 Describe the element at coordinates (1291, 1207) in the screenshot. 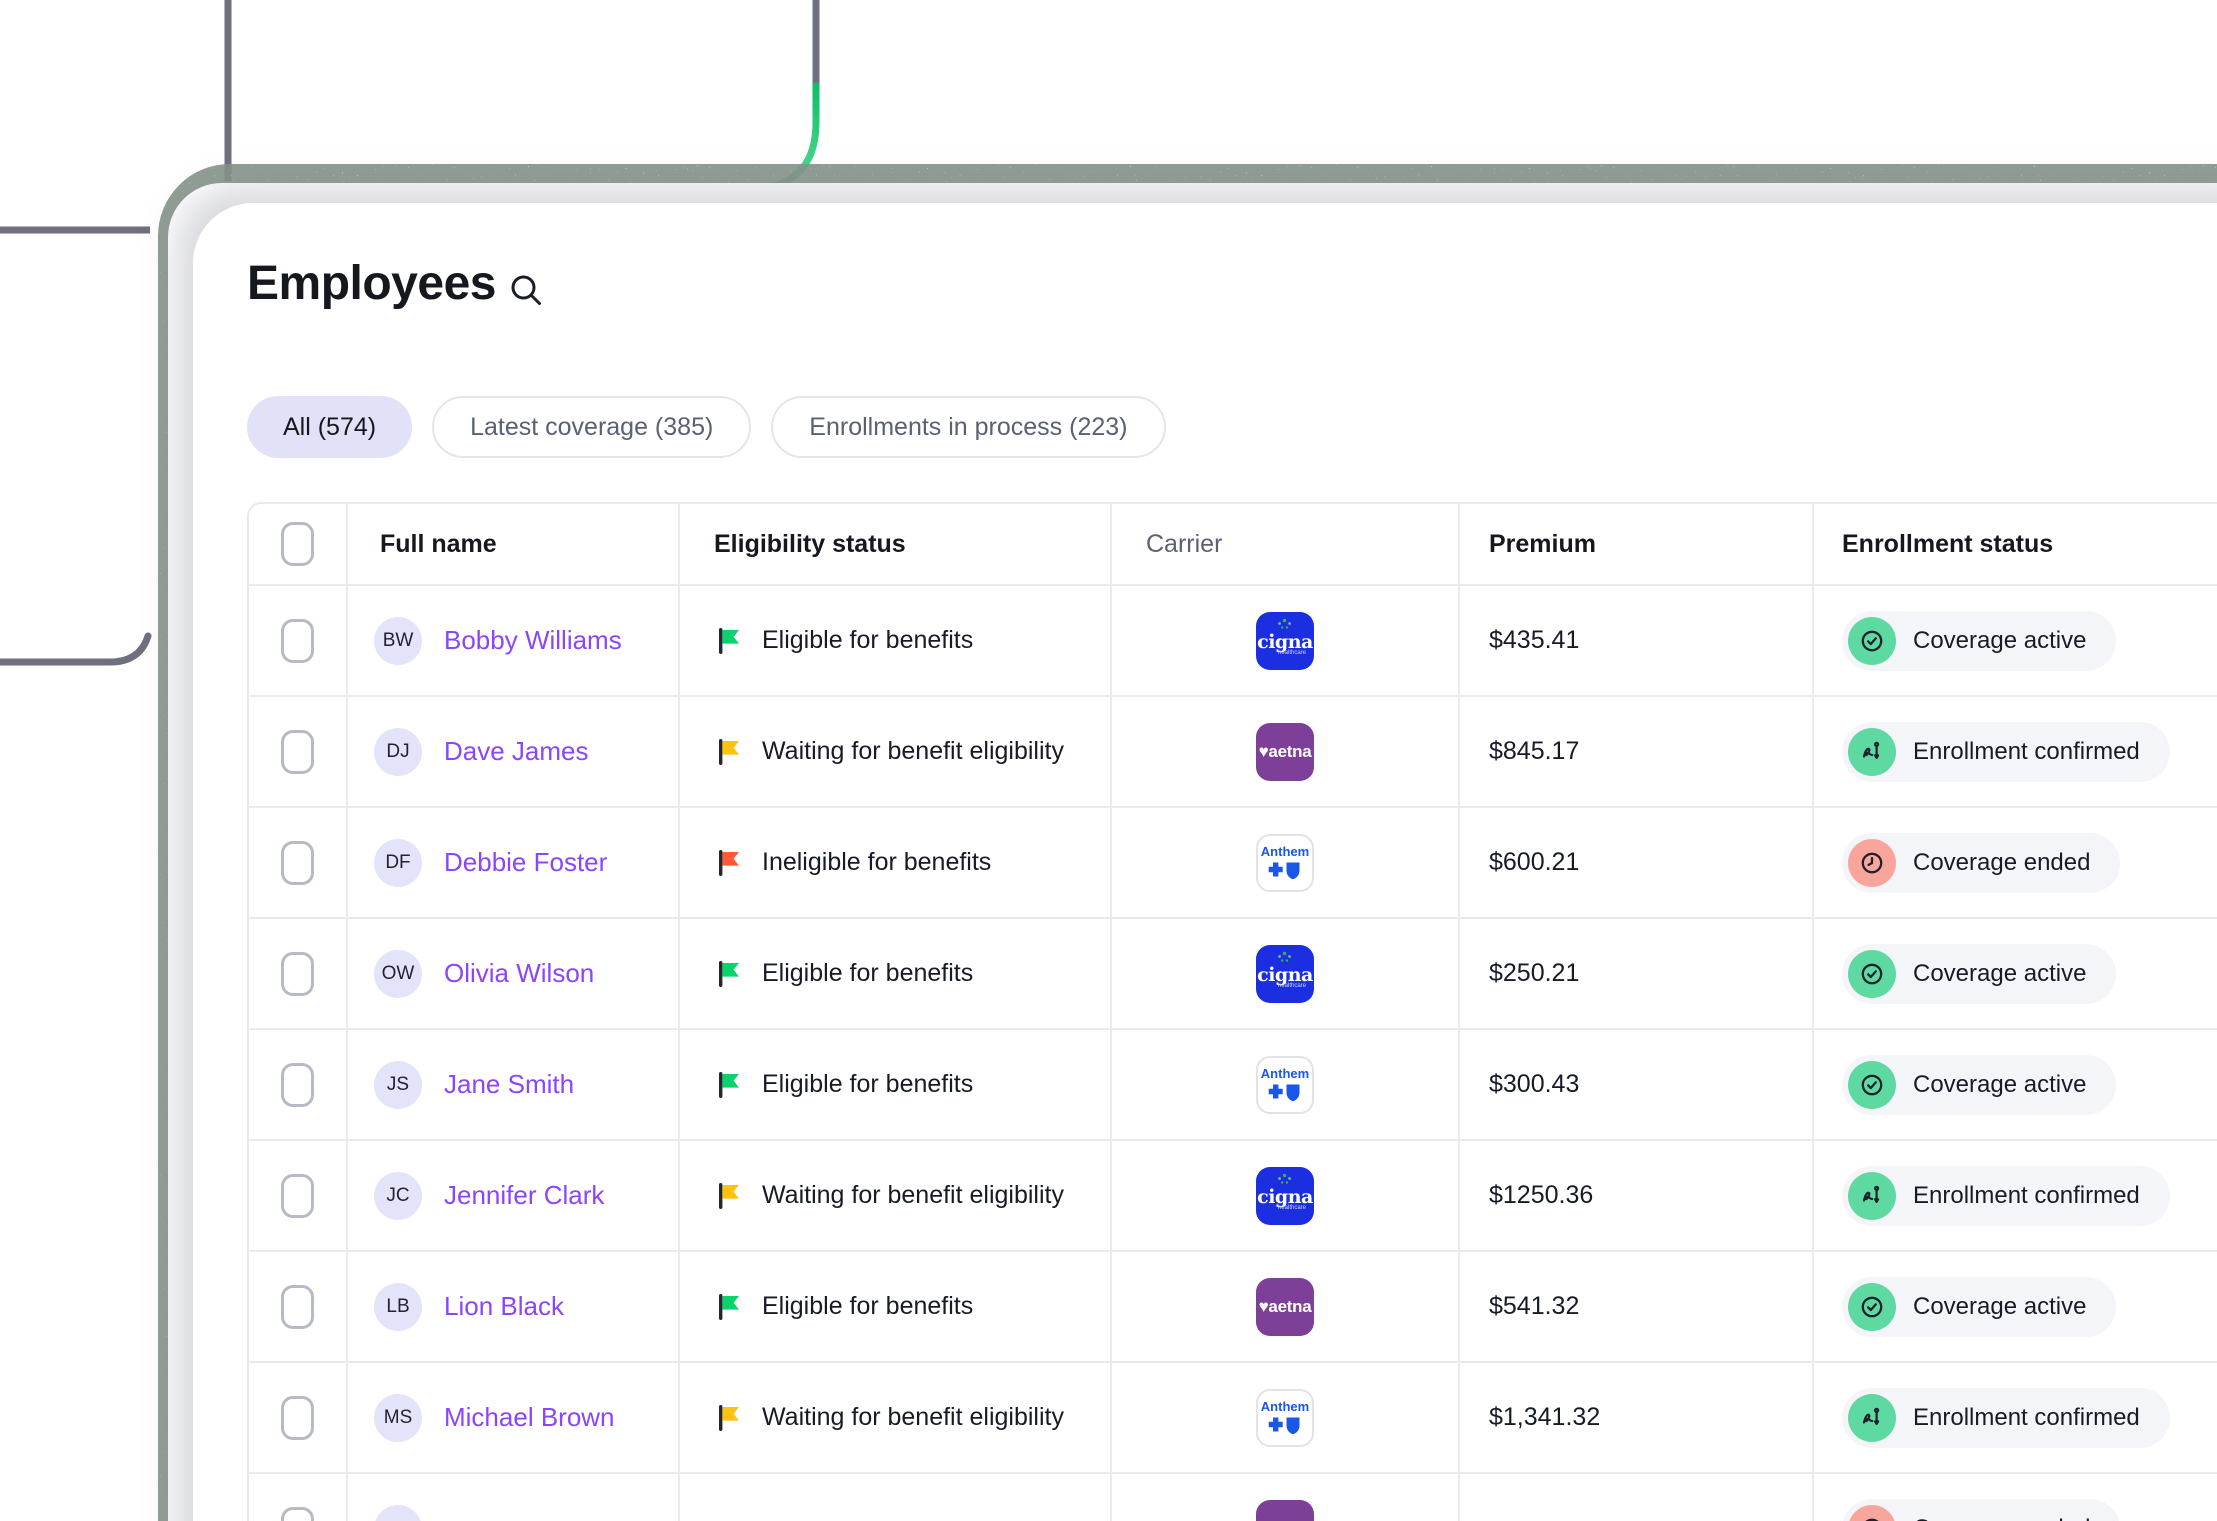

I see `cigna-sub-label: healthcare` at that location.